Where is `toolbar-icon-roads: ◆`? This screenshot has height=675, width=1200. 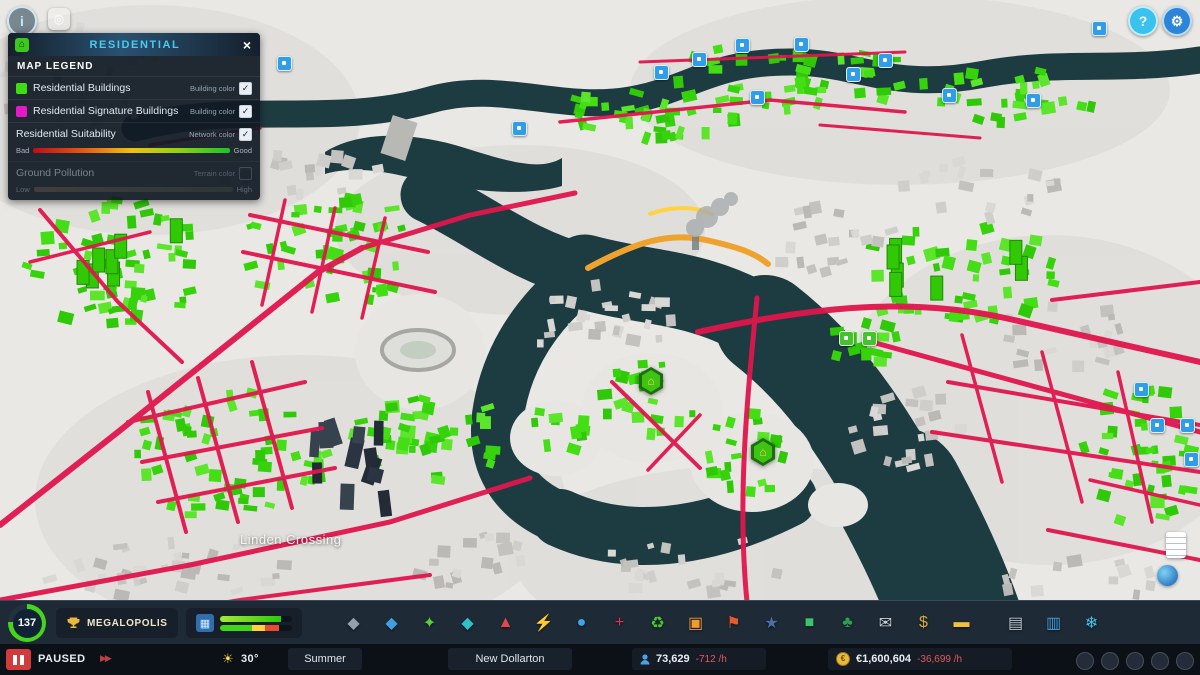
toolbar-icon-roads: ◆ is located at coordinates (467, 622).